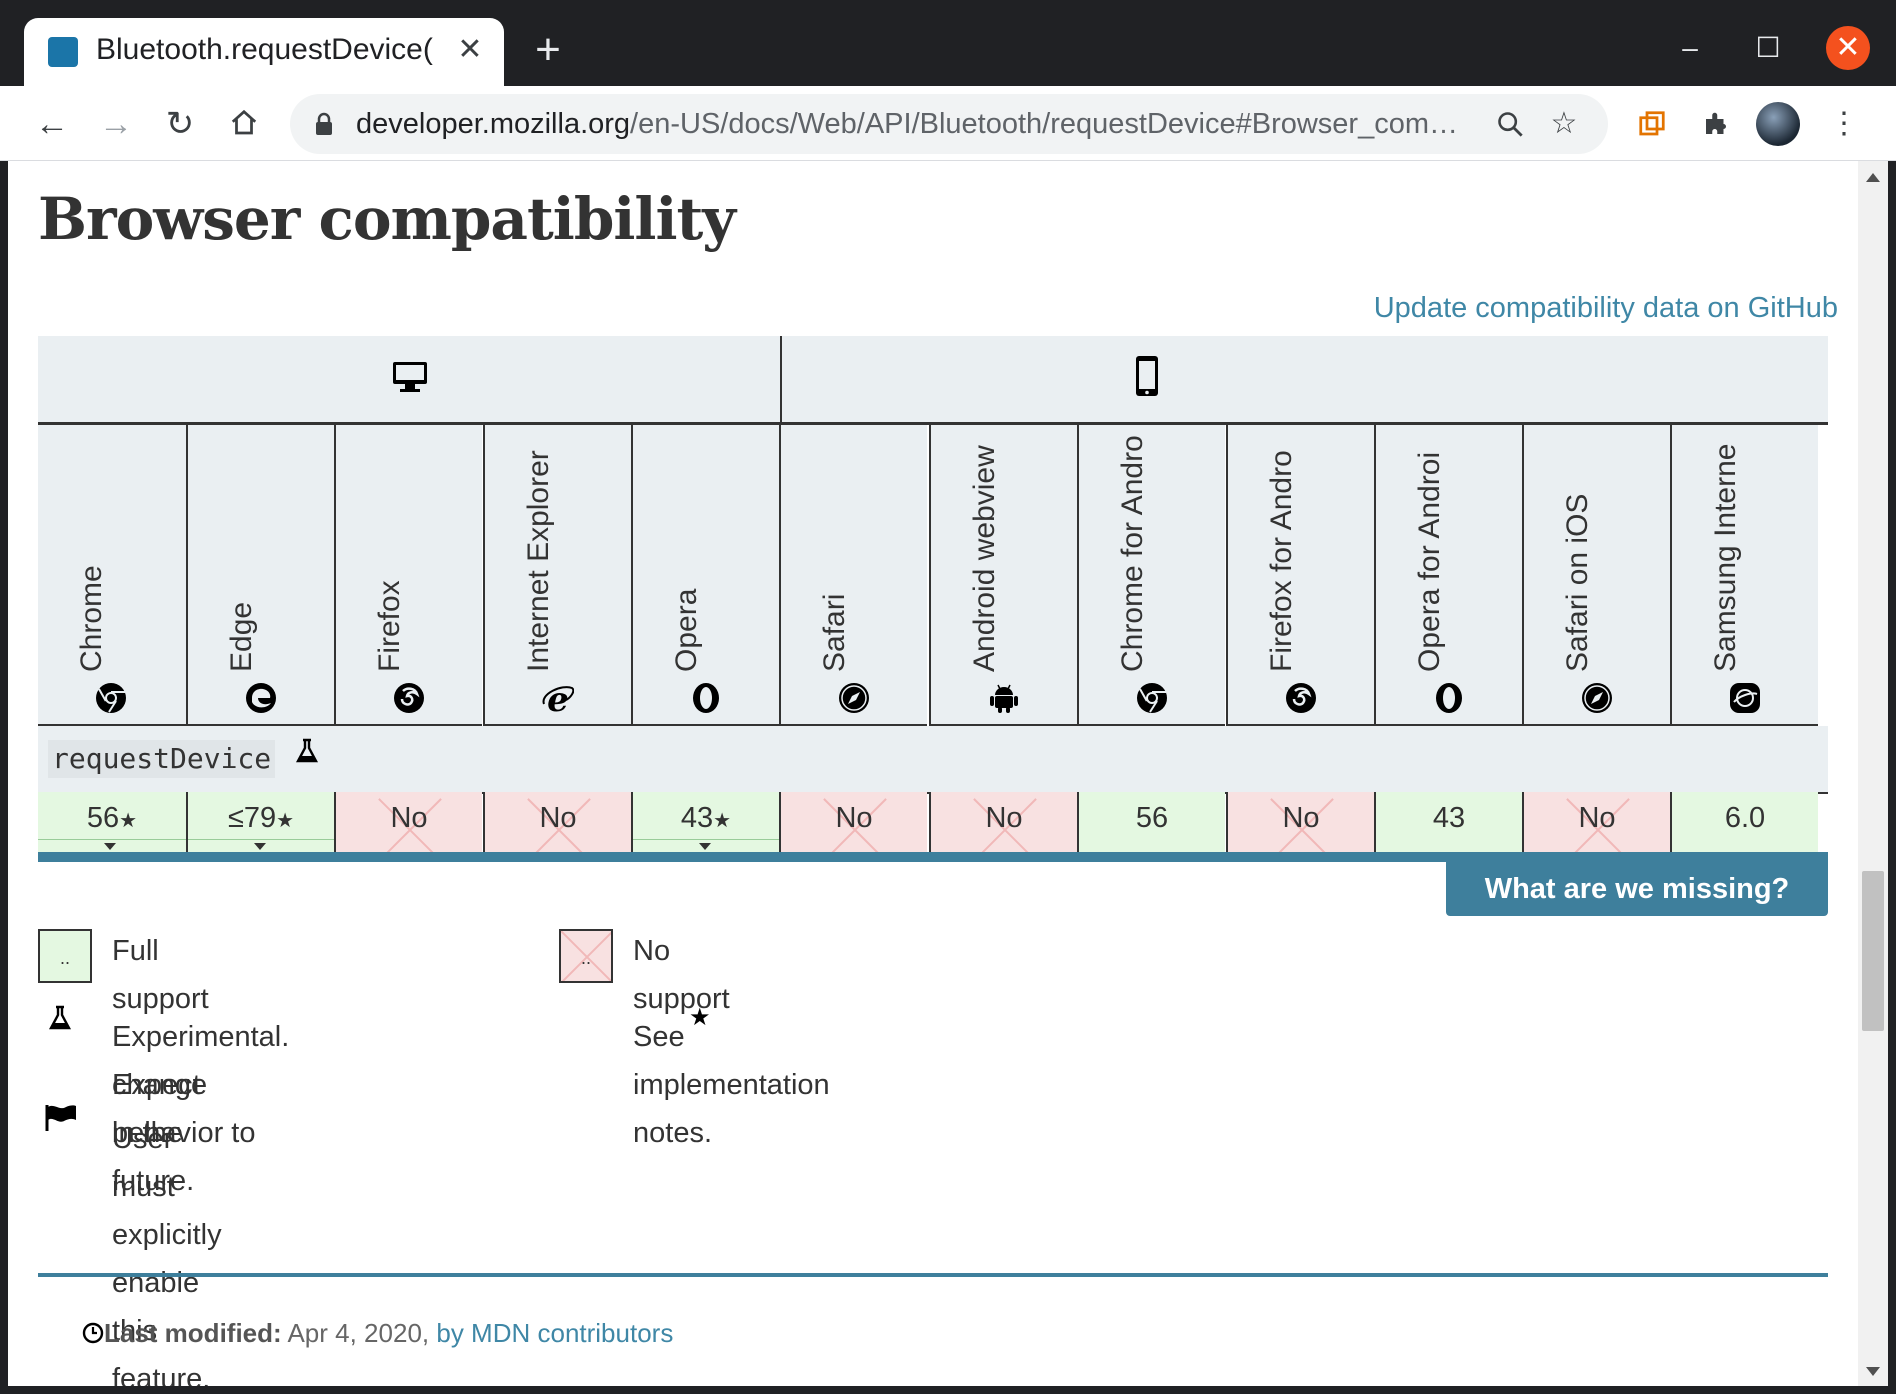 Image resolution: width=1896 pixels, height=1394 pixels. I want to click on support-cell-chrome-for-andro: 56, so click(1151, 822).